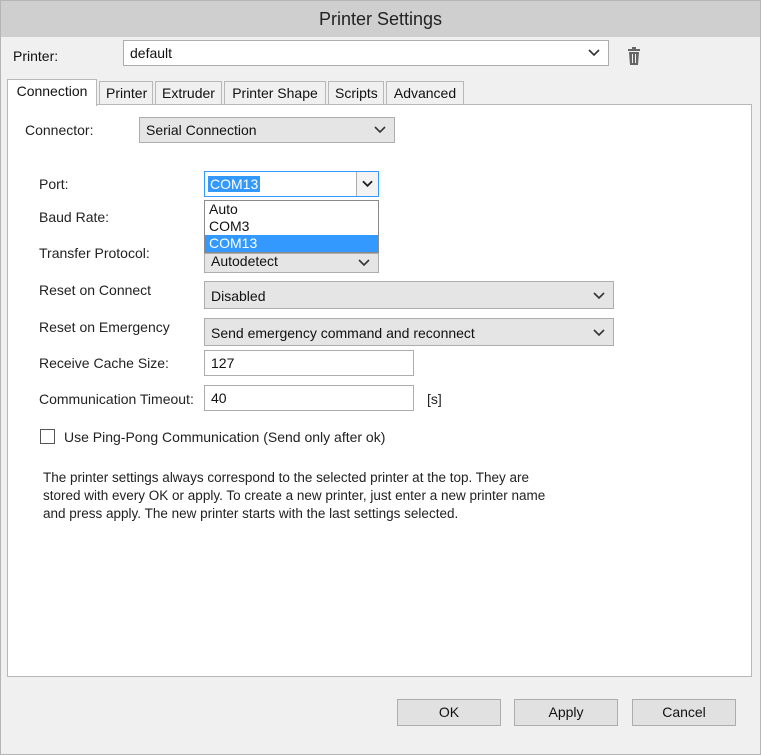  Describe the element at coordinates (409, 295) in the screenshot. I see `reset-on-connect-select: Disabled` at that location.